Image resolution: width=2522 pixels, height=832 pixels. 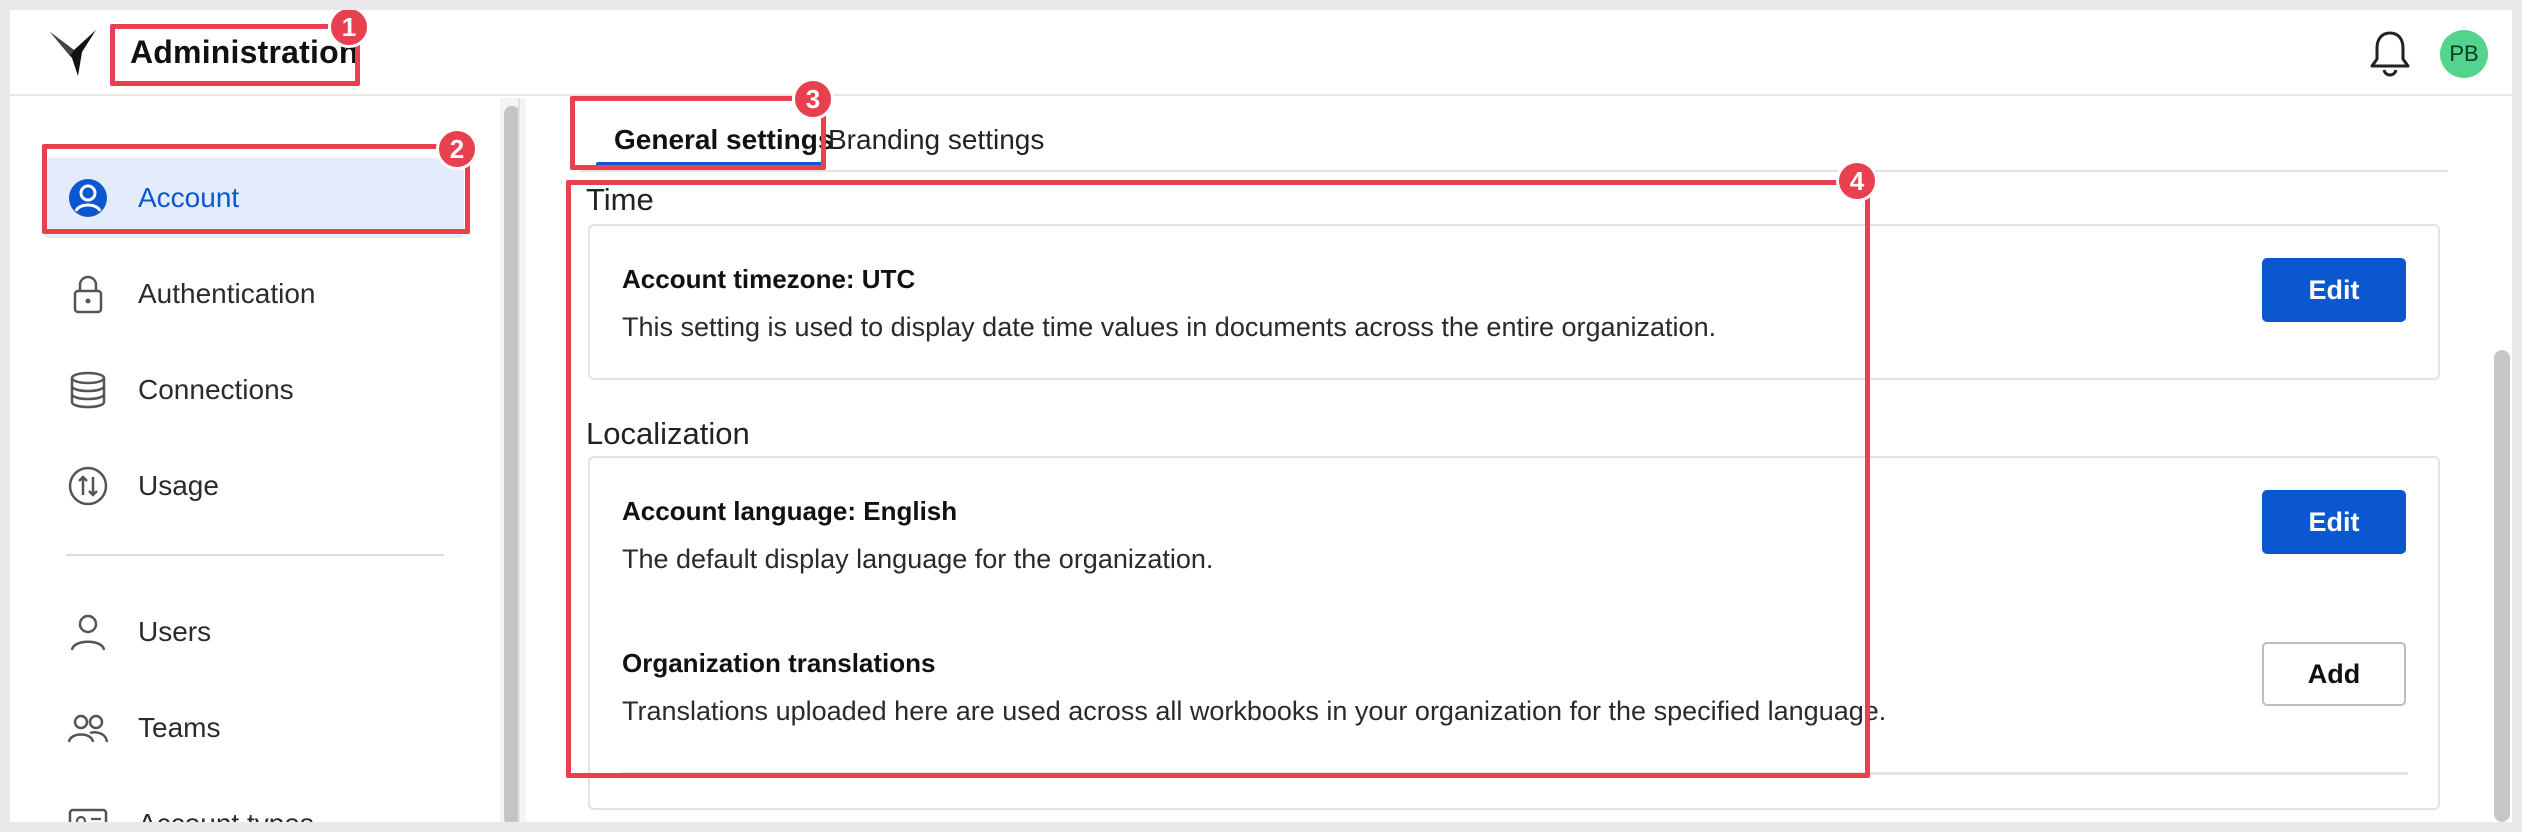 I want to click on lock-icon, so click(x=88, y=294).